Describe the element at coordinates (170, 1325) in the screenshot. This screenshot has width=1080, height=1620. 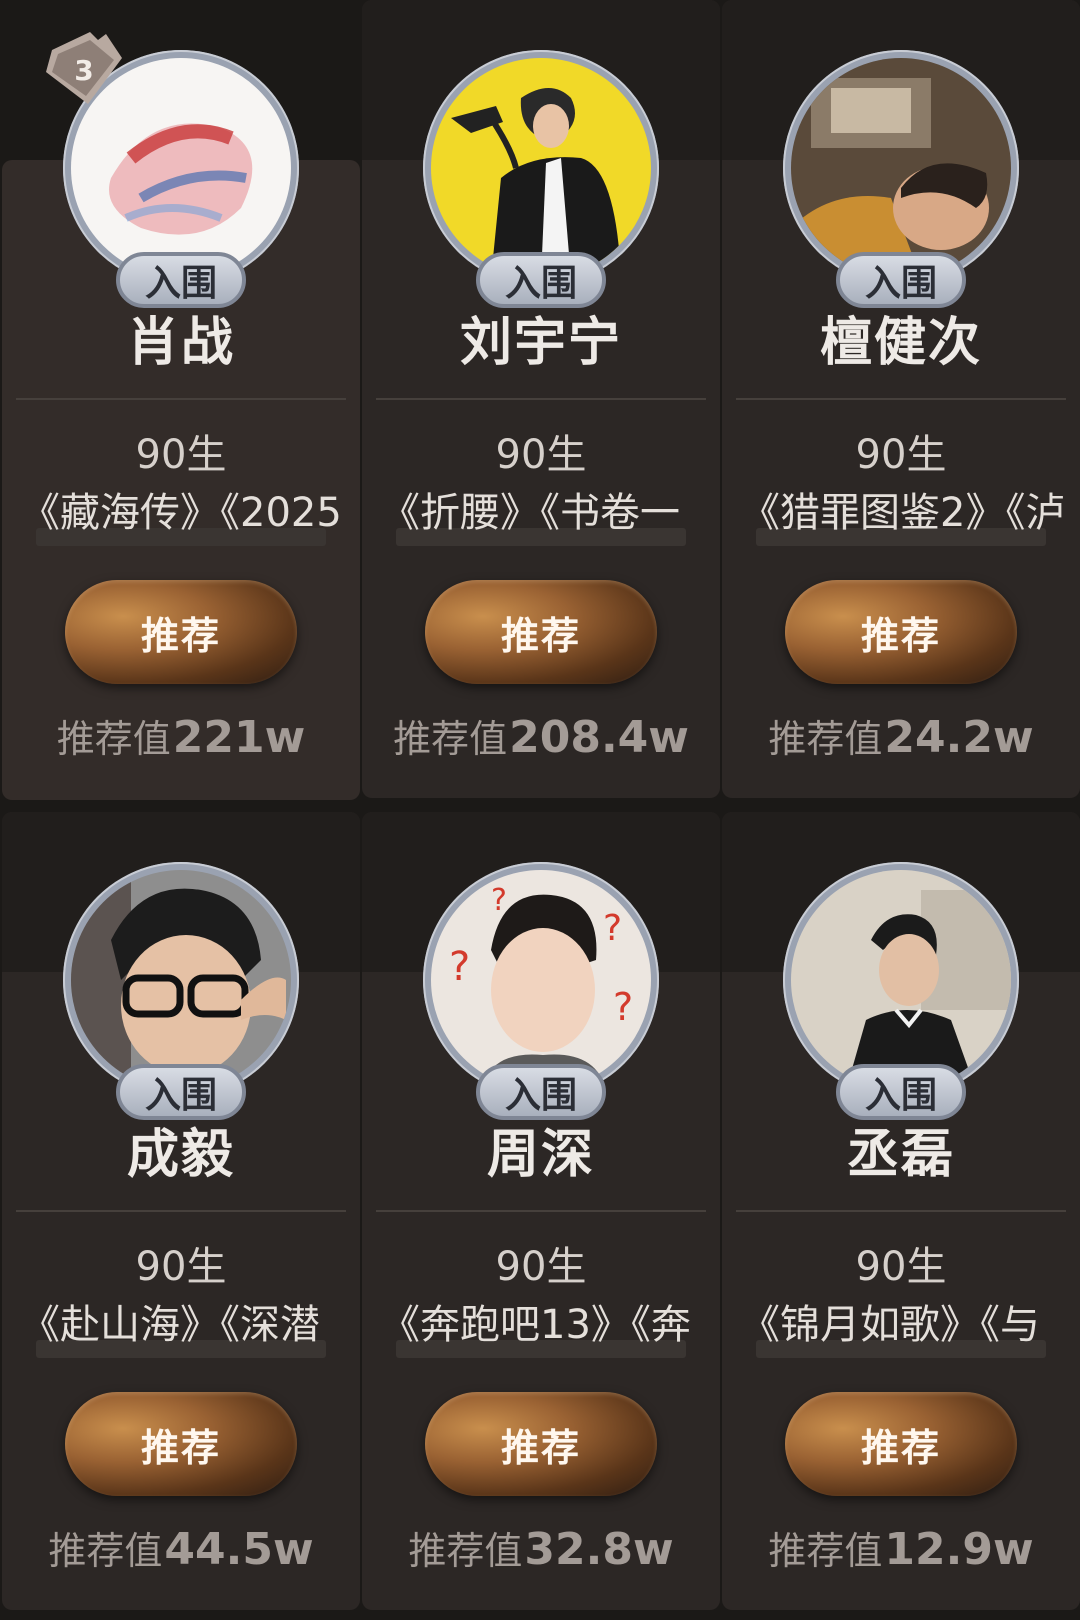
I see `works-list: 《赴山海》《深潜` at that location.